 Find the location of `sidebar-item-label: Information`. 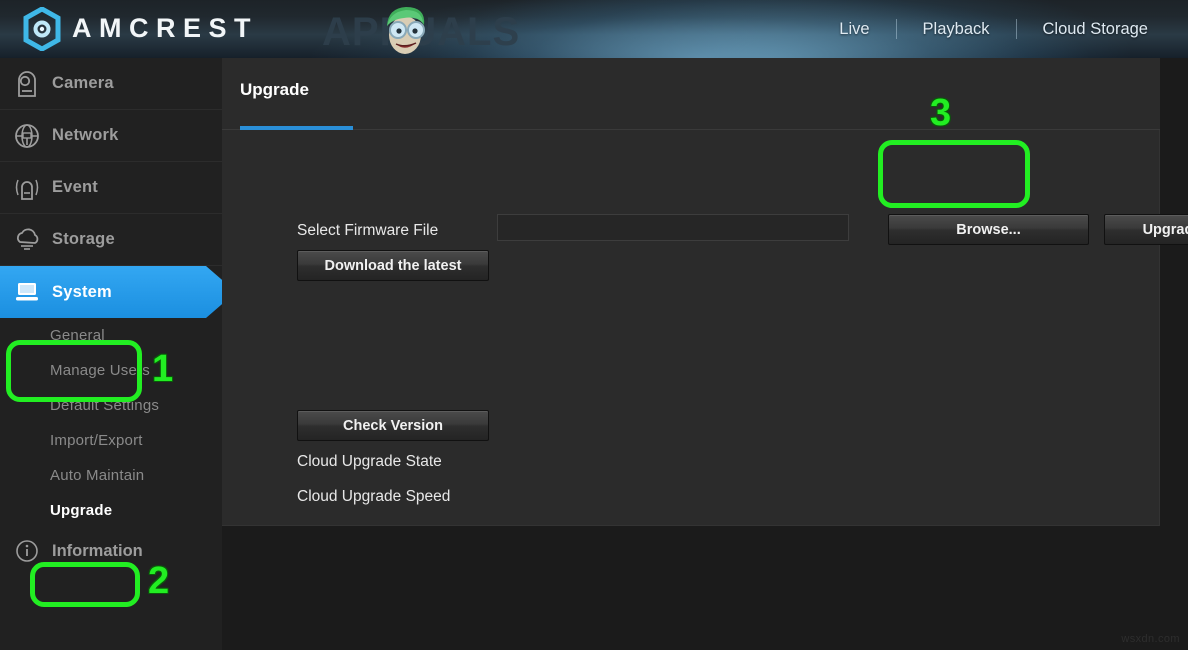

sidebar-item-label: Information is located at coordinates (97, 550).